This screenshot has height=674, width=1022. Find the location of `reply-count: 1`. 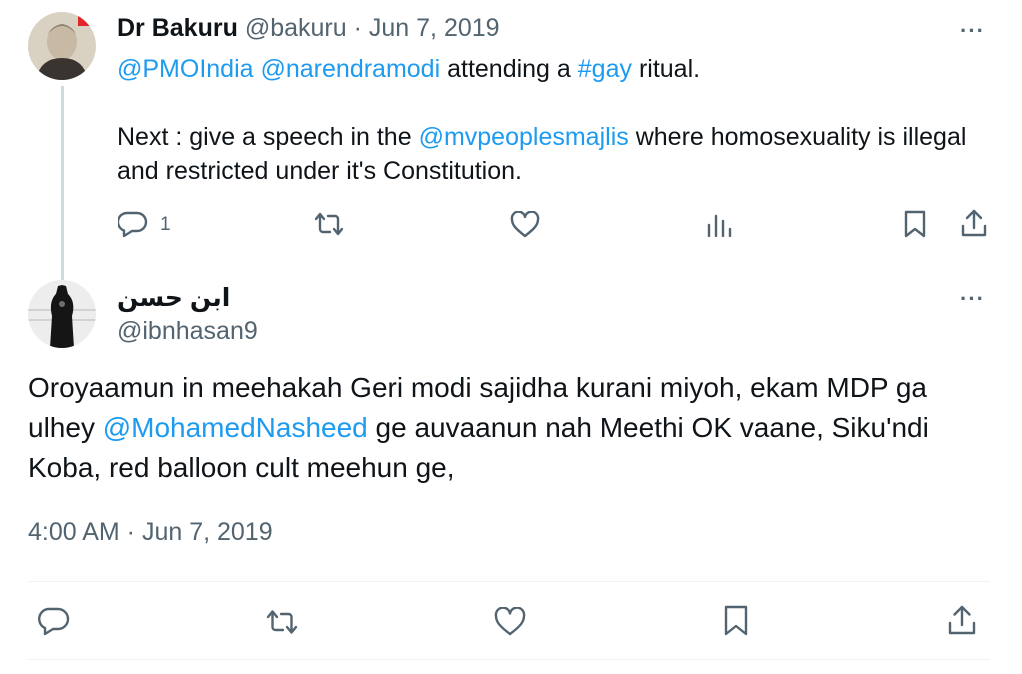

reply-count: 1 is located at coordinates (165, 224).